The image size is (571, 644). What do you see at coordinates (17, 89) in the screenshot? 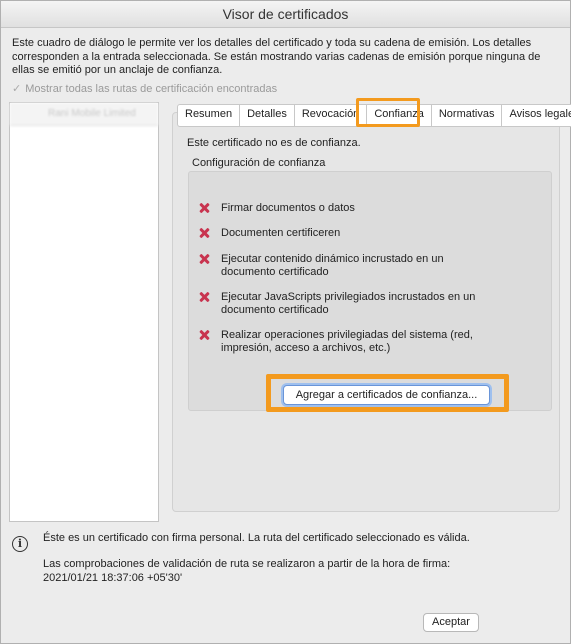
I see `checkmark-icon: ✓` at bounding box center [17, 89].